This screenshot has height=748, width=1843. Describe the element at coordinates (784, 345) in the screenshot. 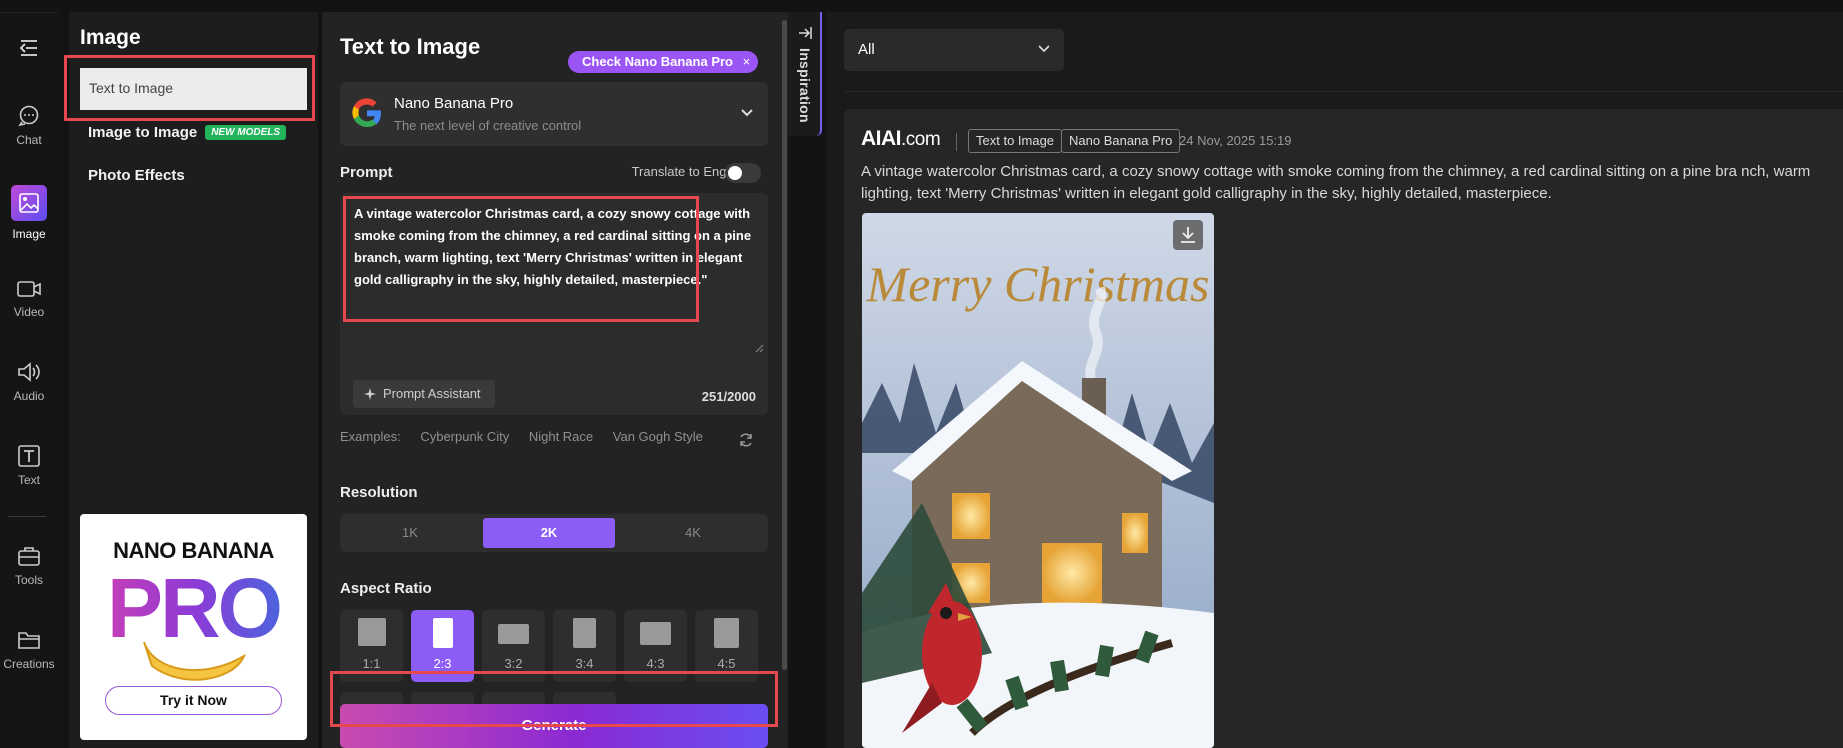

I see `form-scrollbar` at that location.